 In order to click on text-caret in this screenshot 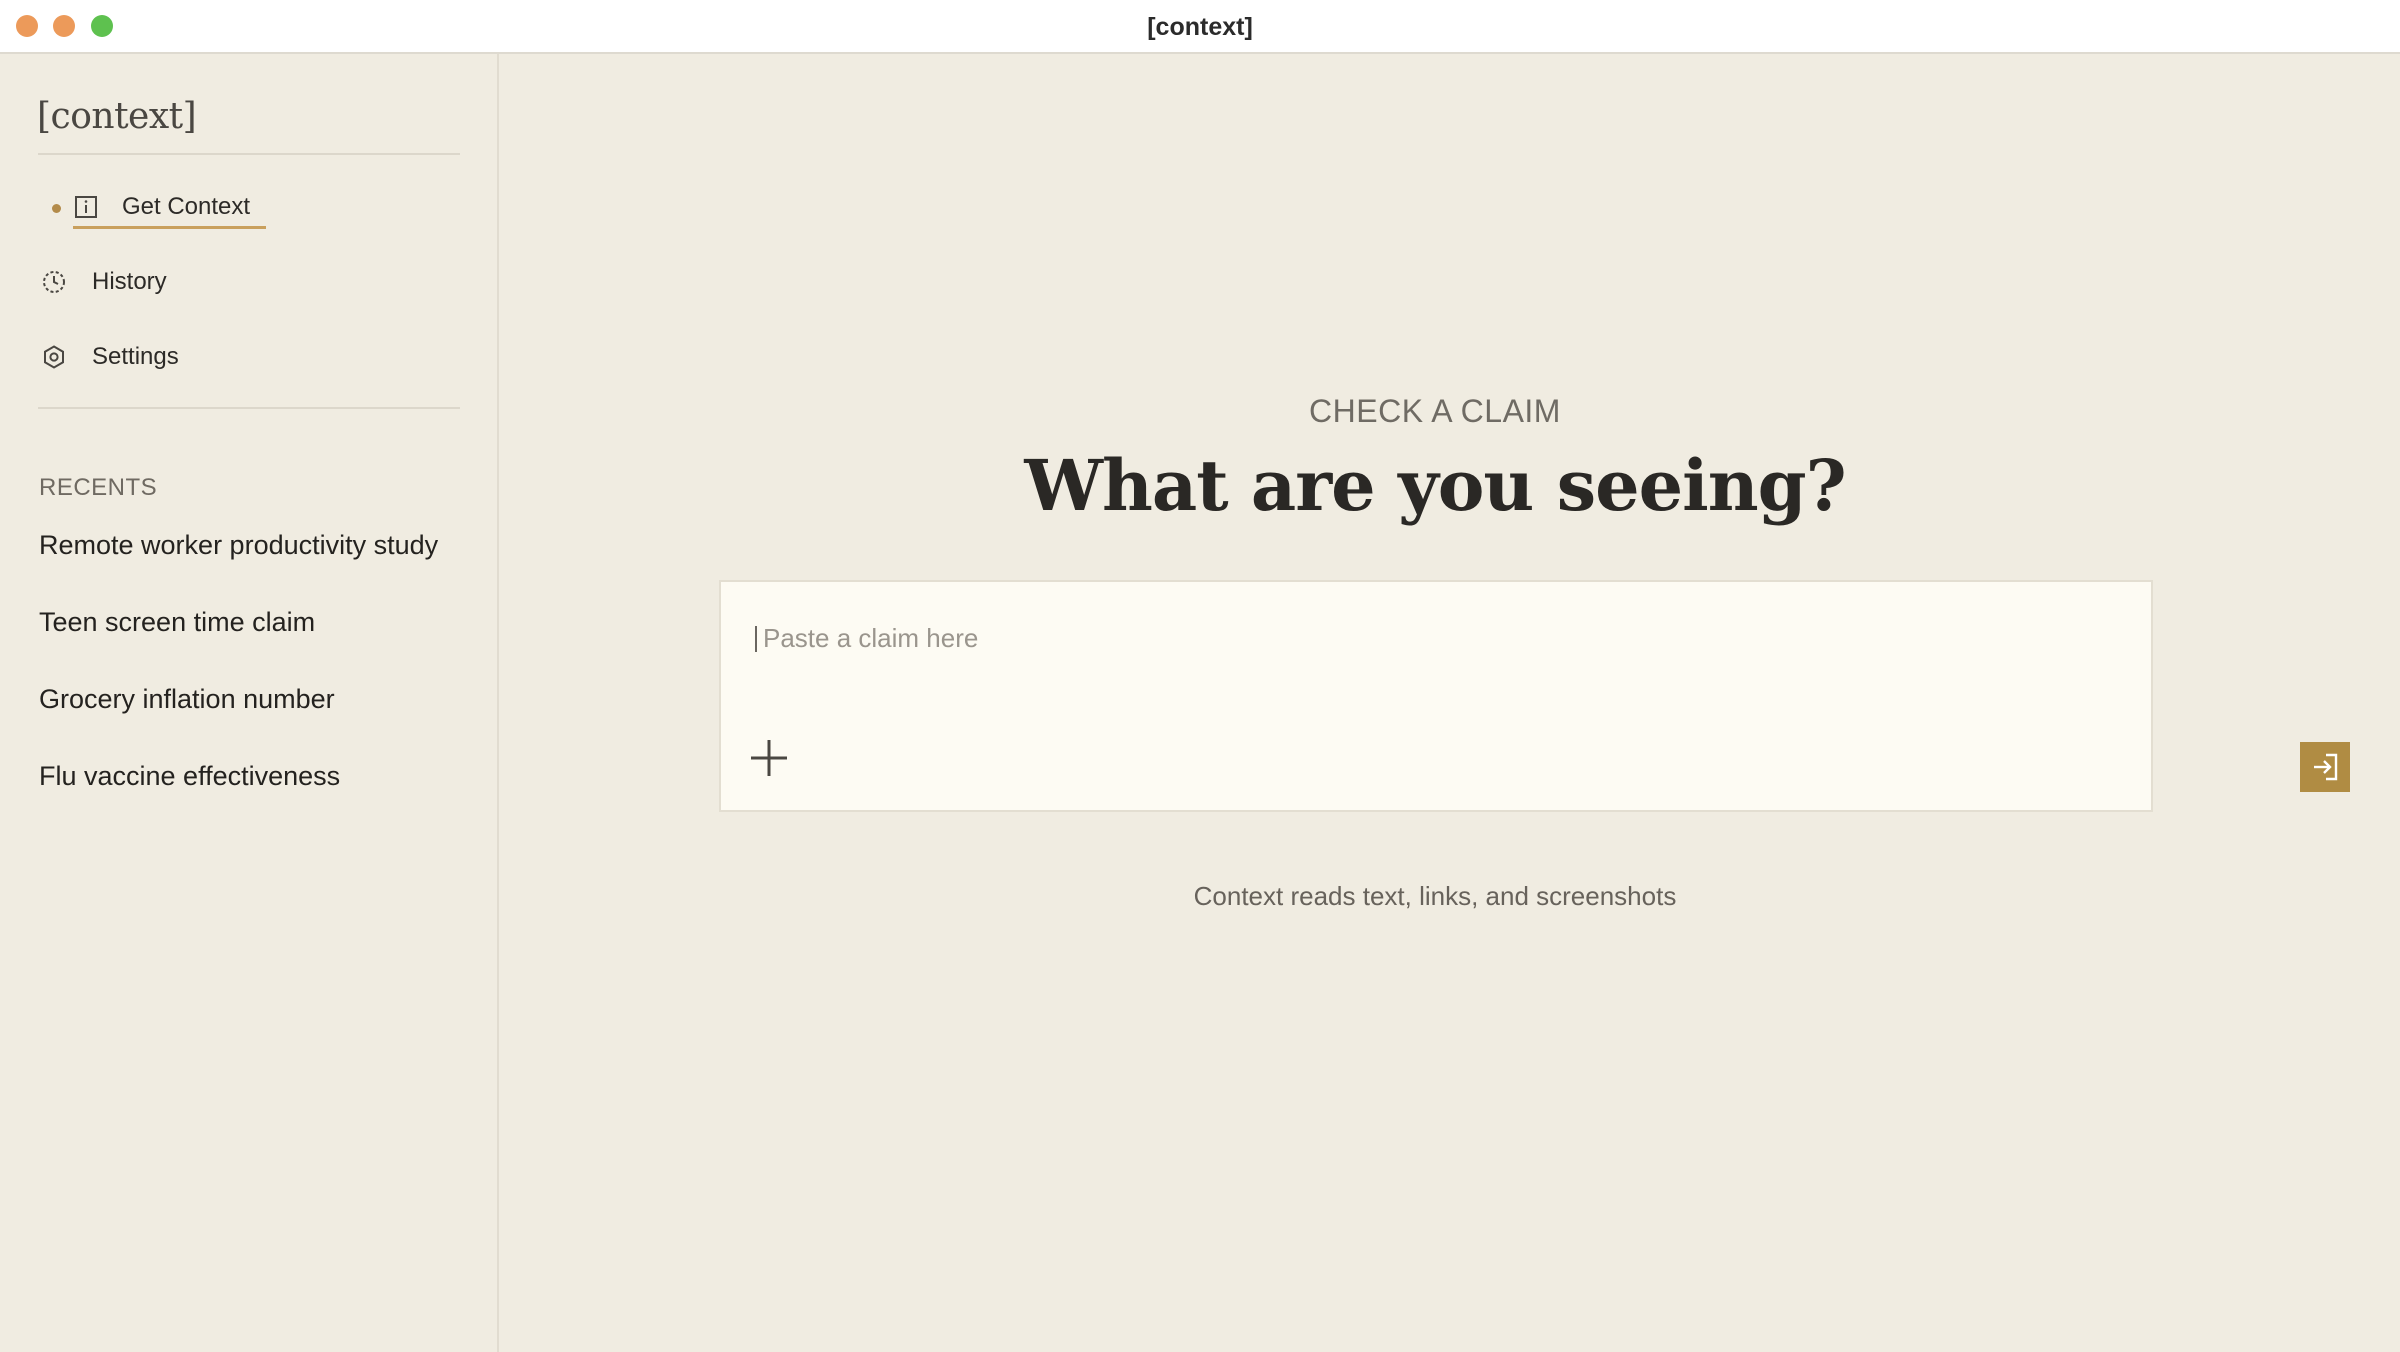, I will do `click(756, 639)`.